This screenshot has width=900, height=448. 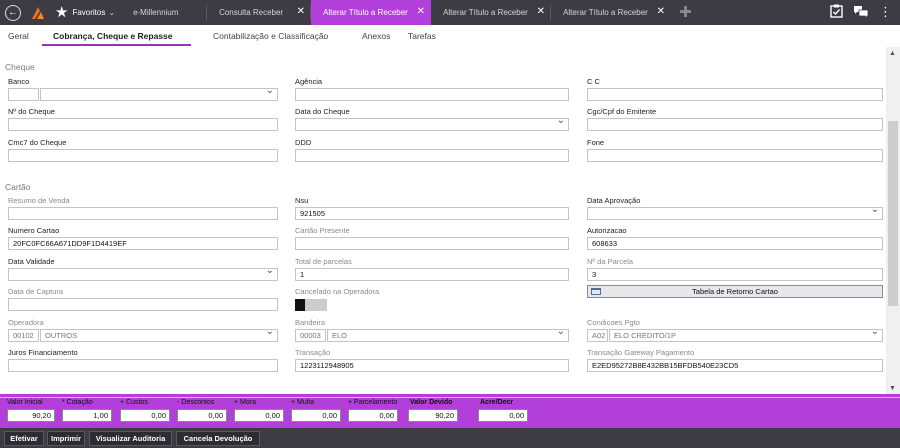 I want to click on cancelado-operadora-toggle, so click(x=311, y=305).